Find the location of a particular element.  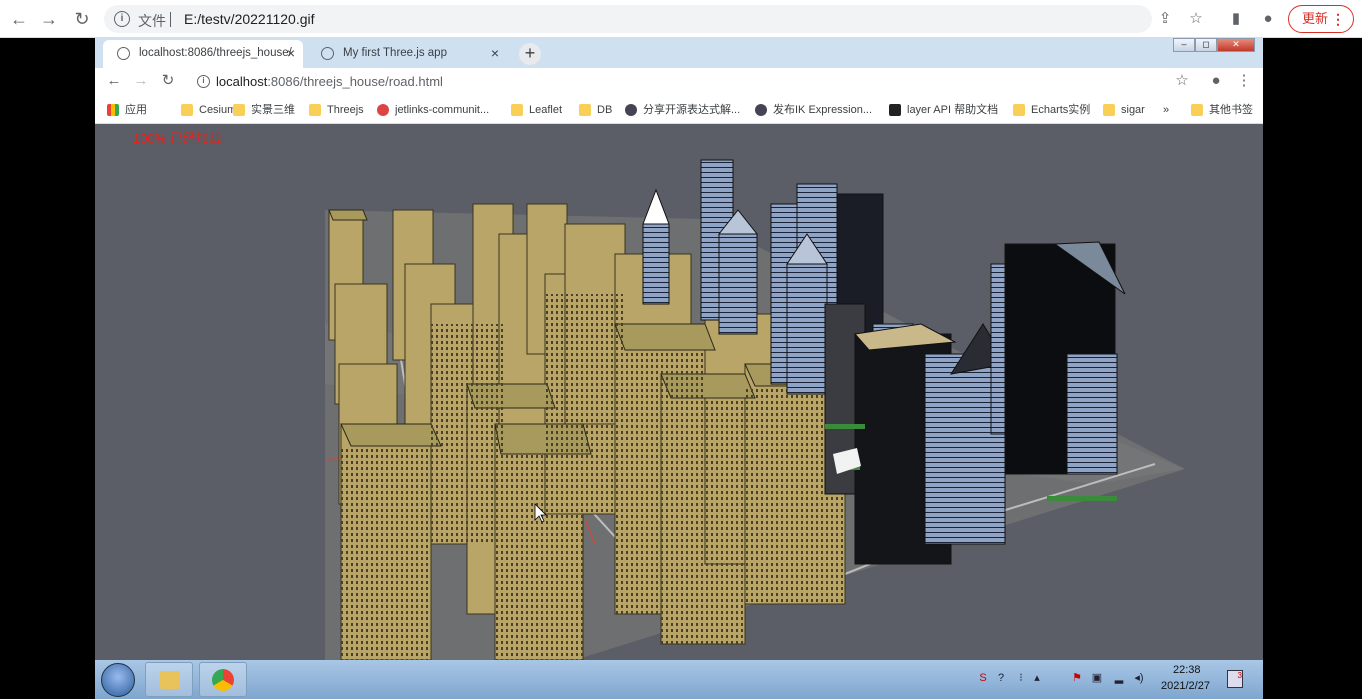

clock-date: 2021/2/27 is located at coordinates (1185, 686).